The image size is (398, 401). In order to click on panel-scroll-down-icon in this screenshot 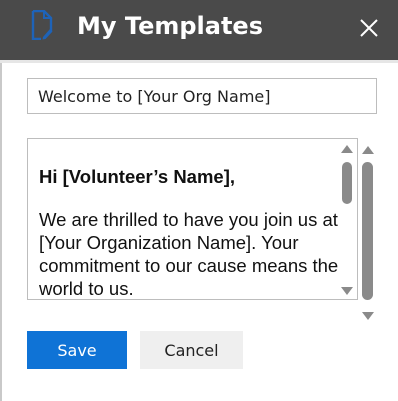, I will do `click(368, 316)`.